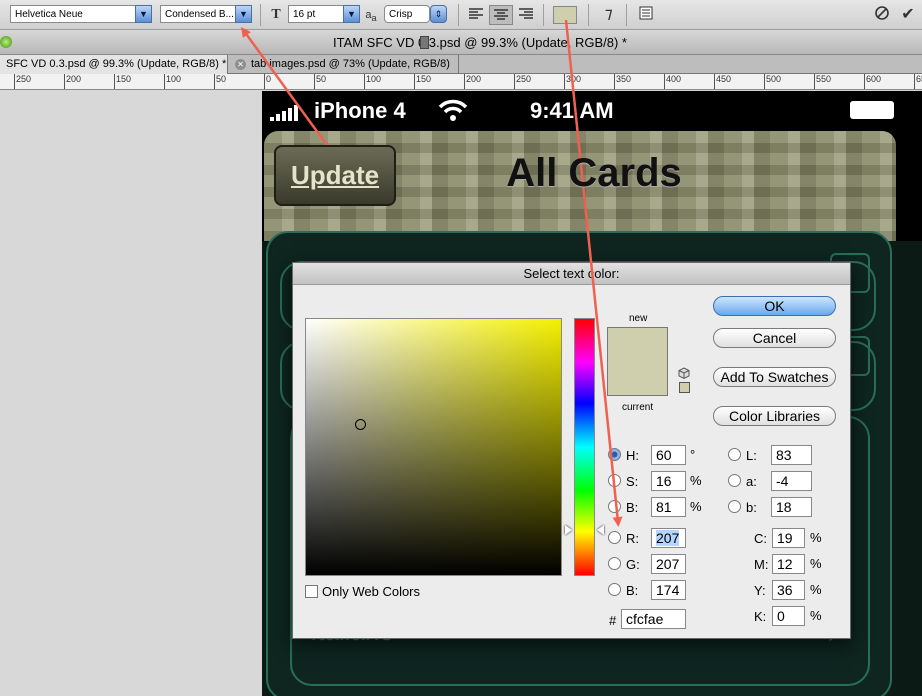 This screenshot has height=696, width=922. I want to click on cancel-icon, so click(882, 15).